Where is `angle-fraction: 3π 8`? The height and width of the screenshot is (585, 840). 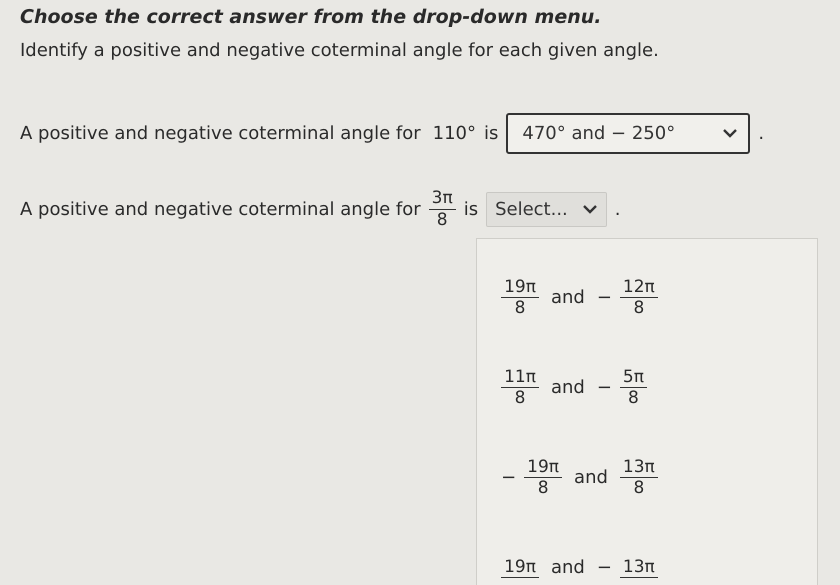 angle-fraction: 3π 8 is located at coordinates (442, 209).